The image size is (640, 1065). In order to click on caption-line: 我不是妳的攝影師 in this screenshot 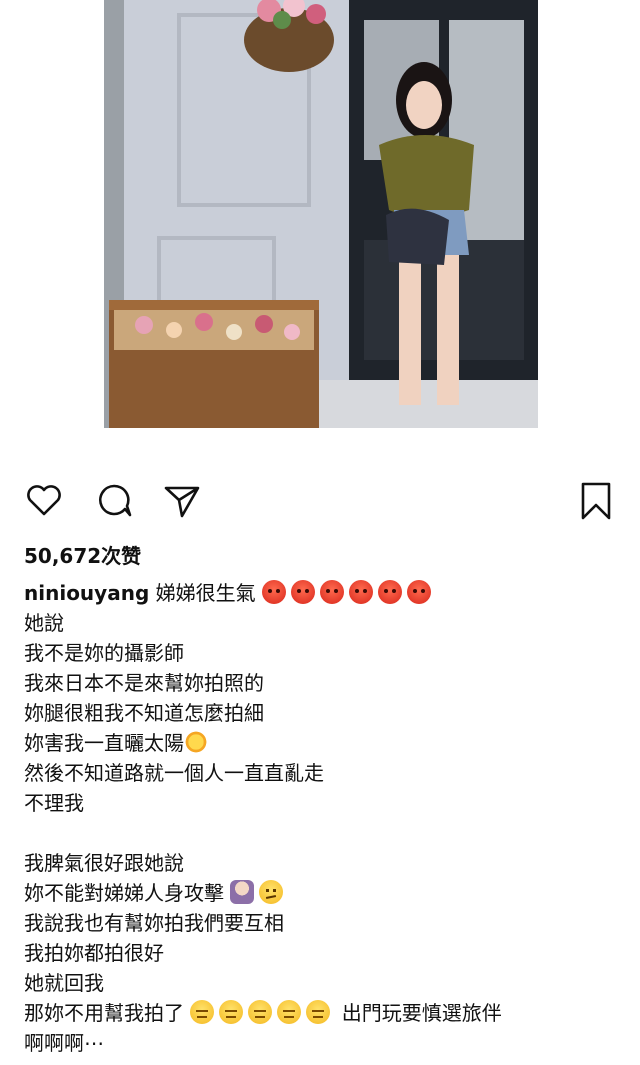, I will do `click(104, 653)`.